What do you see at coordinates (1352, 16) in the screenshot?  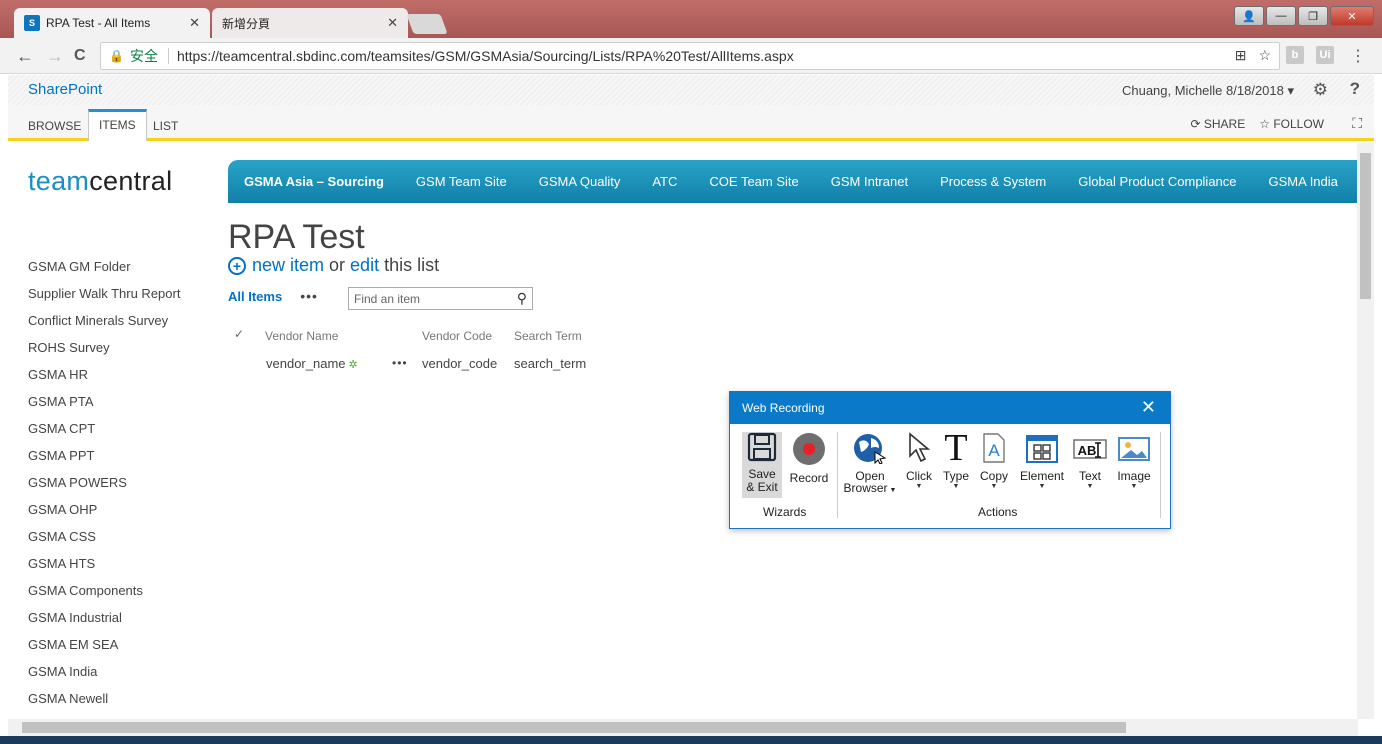 I see `close-window-button: ✕` at bounding box center [1352, 16].